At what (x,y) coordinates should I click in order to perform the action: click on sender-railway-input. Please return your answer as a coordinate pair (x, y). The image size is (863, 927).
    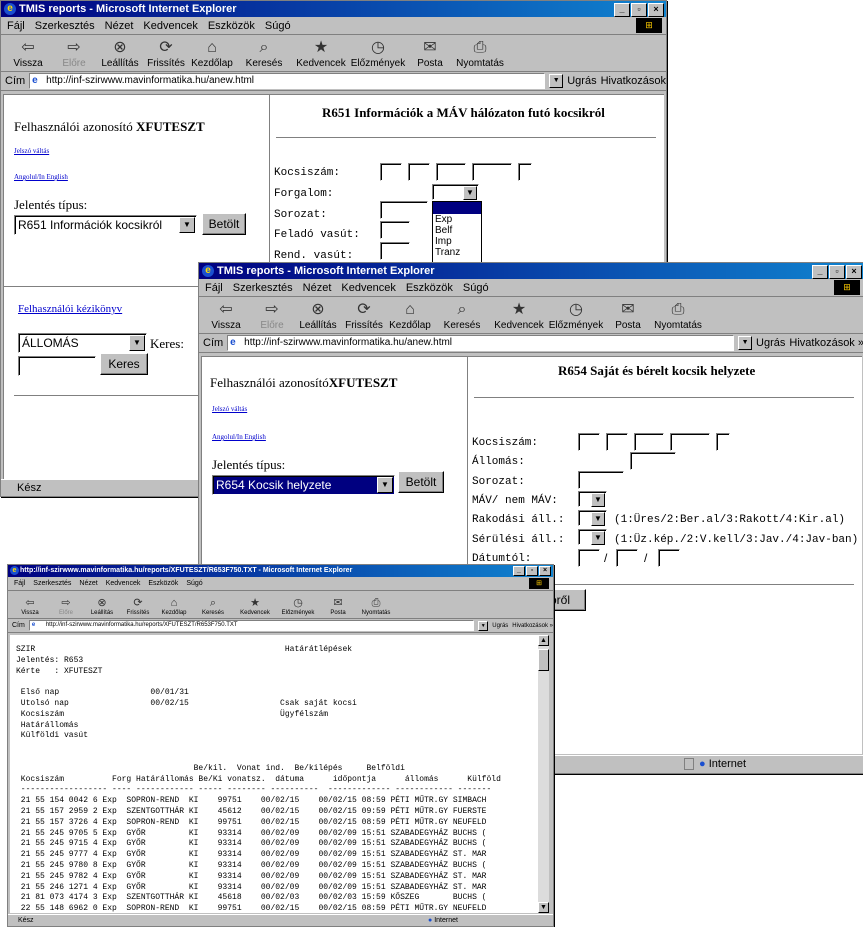
    Looking at the image, I should click on (395, 230).